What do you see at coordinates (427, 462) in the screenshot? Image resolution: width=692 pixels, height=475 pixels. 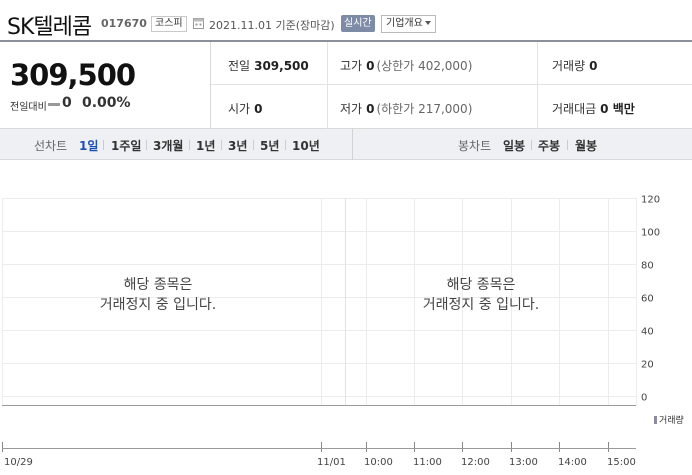 I see `x-tick-label: 11:00` at bounding box center [427, 462].